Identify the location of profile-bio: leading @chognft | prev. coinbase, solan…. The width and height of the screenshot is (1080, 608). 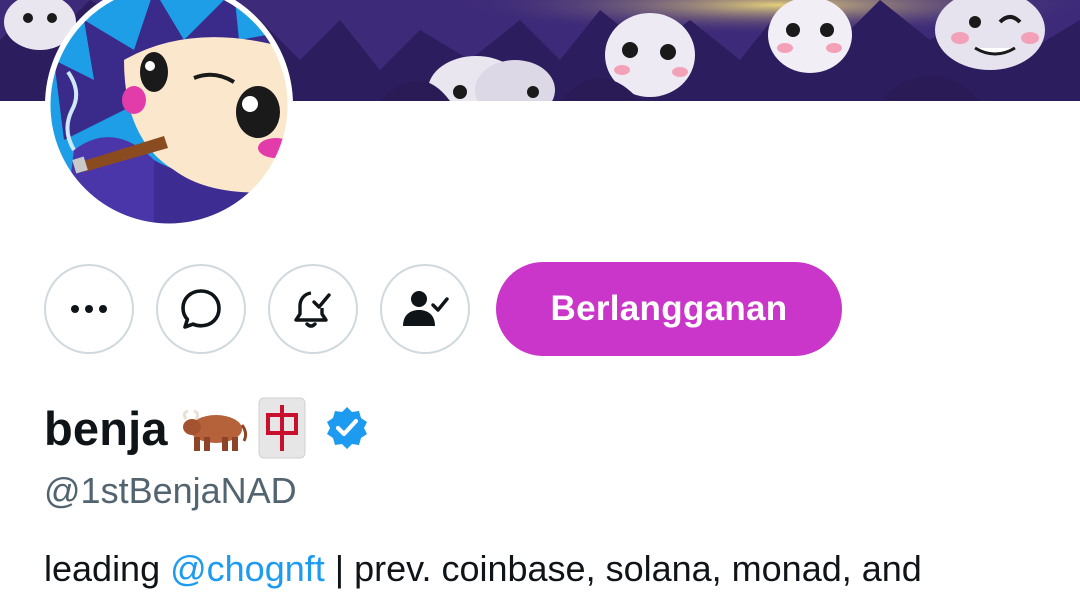
(483, 569).